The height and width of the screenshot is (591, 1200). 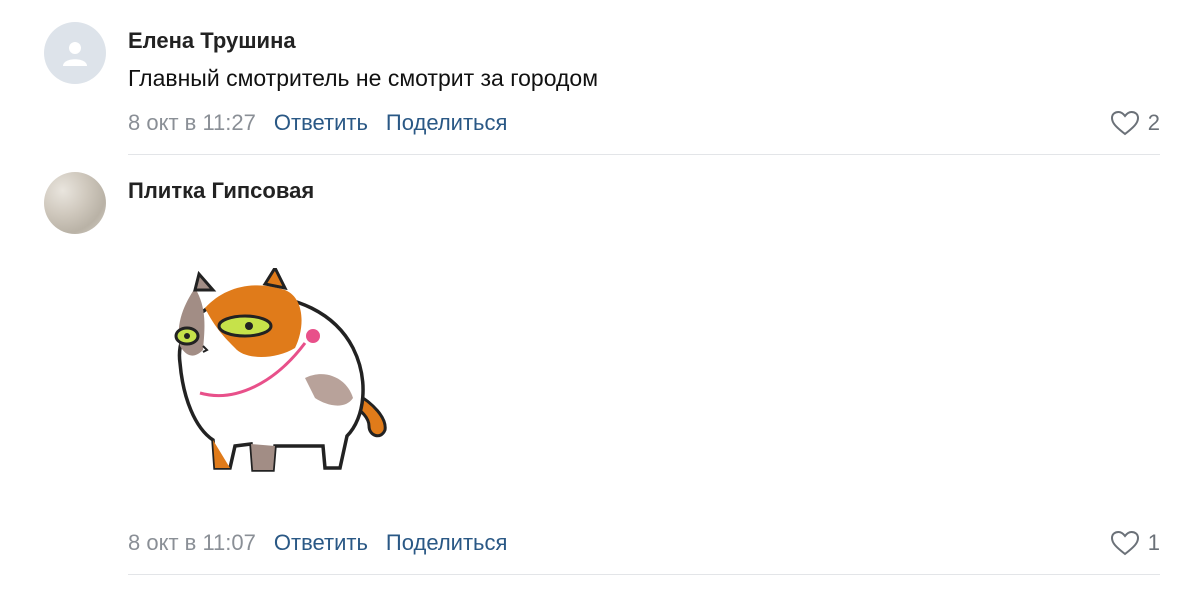 What do you see at coordinates (1153, 542) in the screenshot?
I see `like-count: 1` at bounding box center [1153, 542].